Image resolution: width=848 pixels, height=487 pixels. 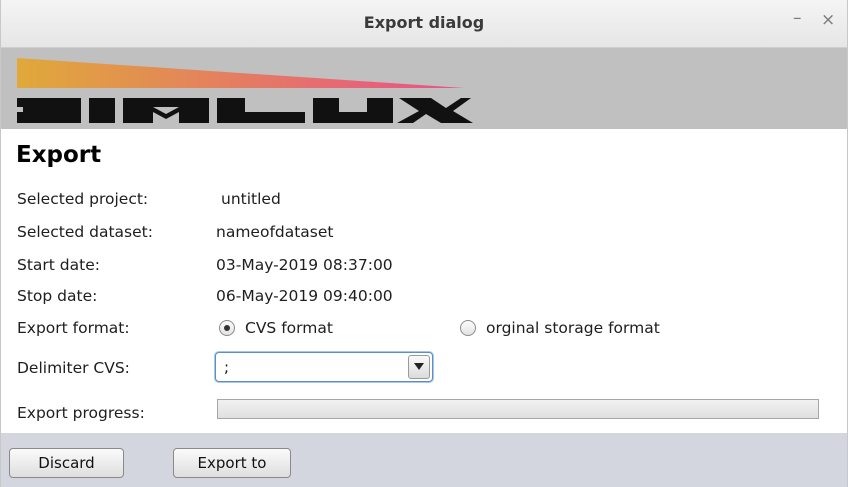 I want to click on radio-selected-dot, so click(x=227, y=328).